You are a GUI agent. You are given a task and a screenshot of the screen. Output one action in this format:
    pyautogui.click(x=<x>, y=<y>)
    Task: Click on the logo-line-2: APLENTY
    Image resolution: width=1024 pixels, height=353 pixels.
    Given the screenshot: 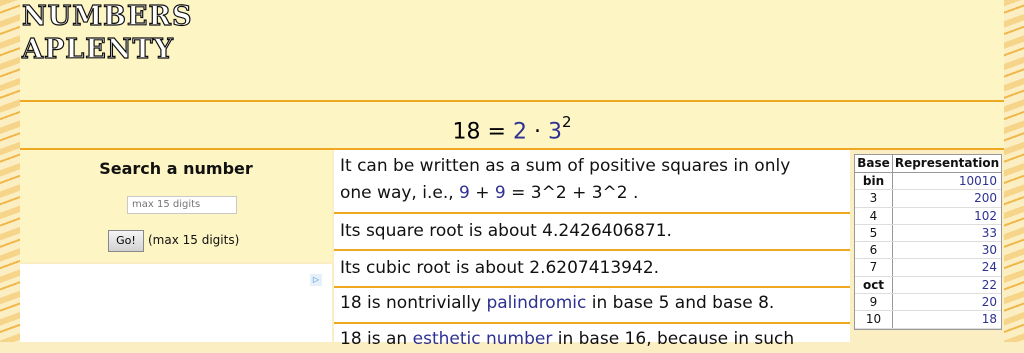 What is the action you would take?
    pyautogui.click(x=97, y=49)
    